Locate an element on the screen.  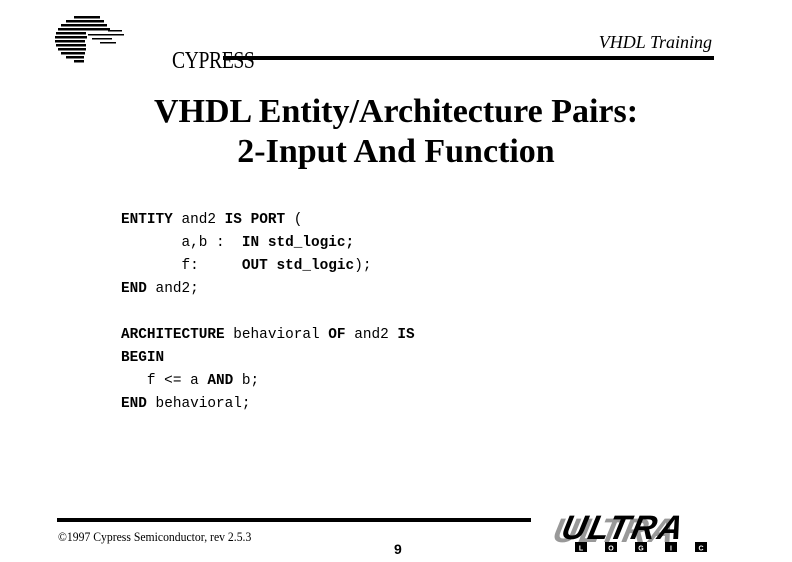
code-line: BEGIN is located at coordinates (268, 358).